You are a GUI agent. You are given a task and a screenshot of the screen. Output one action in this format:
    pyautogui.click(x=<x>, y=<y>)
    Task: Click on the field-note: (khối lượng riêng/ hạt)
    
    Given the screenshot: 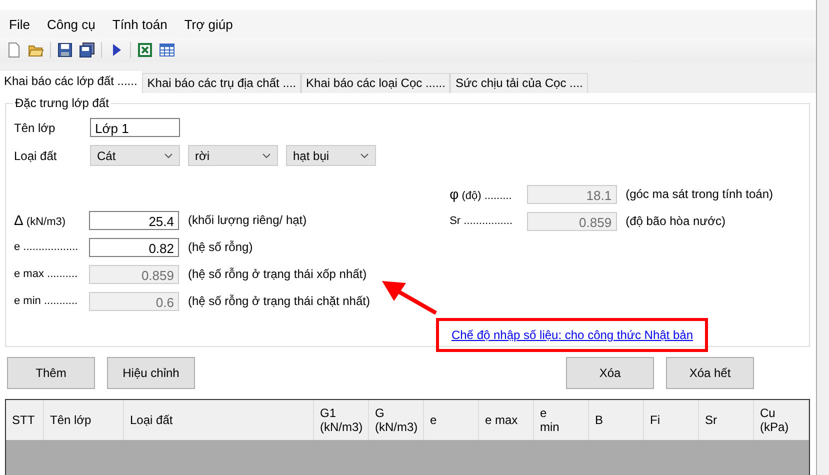 What is the action you would take?
    pyautogui.click(x=247, y=220)
    